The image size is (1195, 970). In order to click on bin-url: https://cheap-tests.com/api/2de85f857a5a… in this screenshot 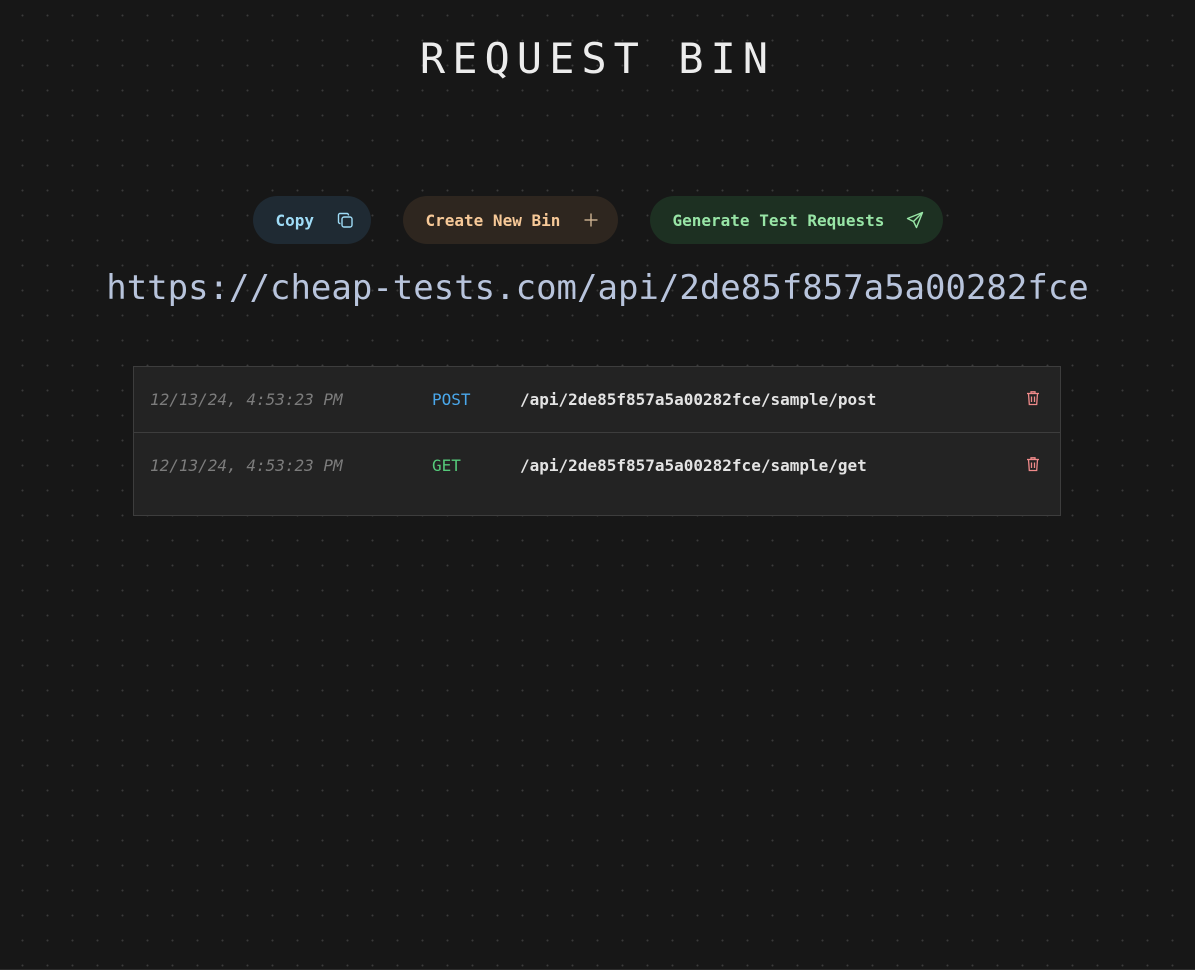, I will do `click(597, 288)`.